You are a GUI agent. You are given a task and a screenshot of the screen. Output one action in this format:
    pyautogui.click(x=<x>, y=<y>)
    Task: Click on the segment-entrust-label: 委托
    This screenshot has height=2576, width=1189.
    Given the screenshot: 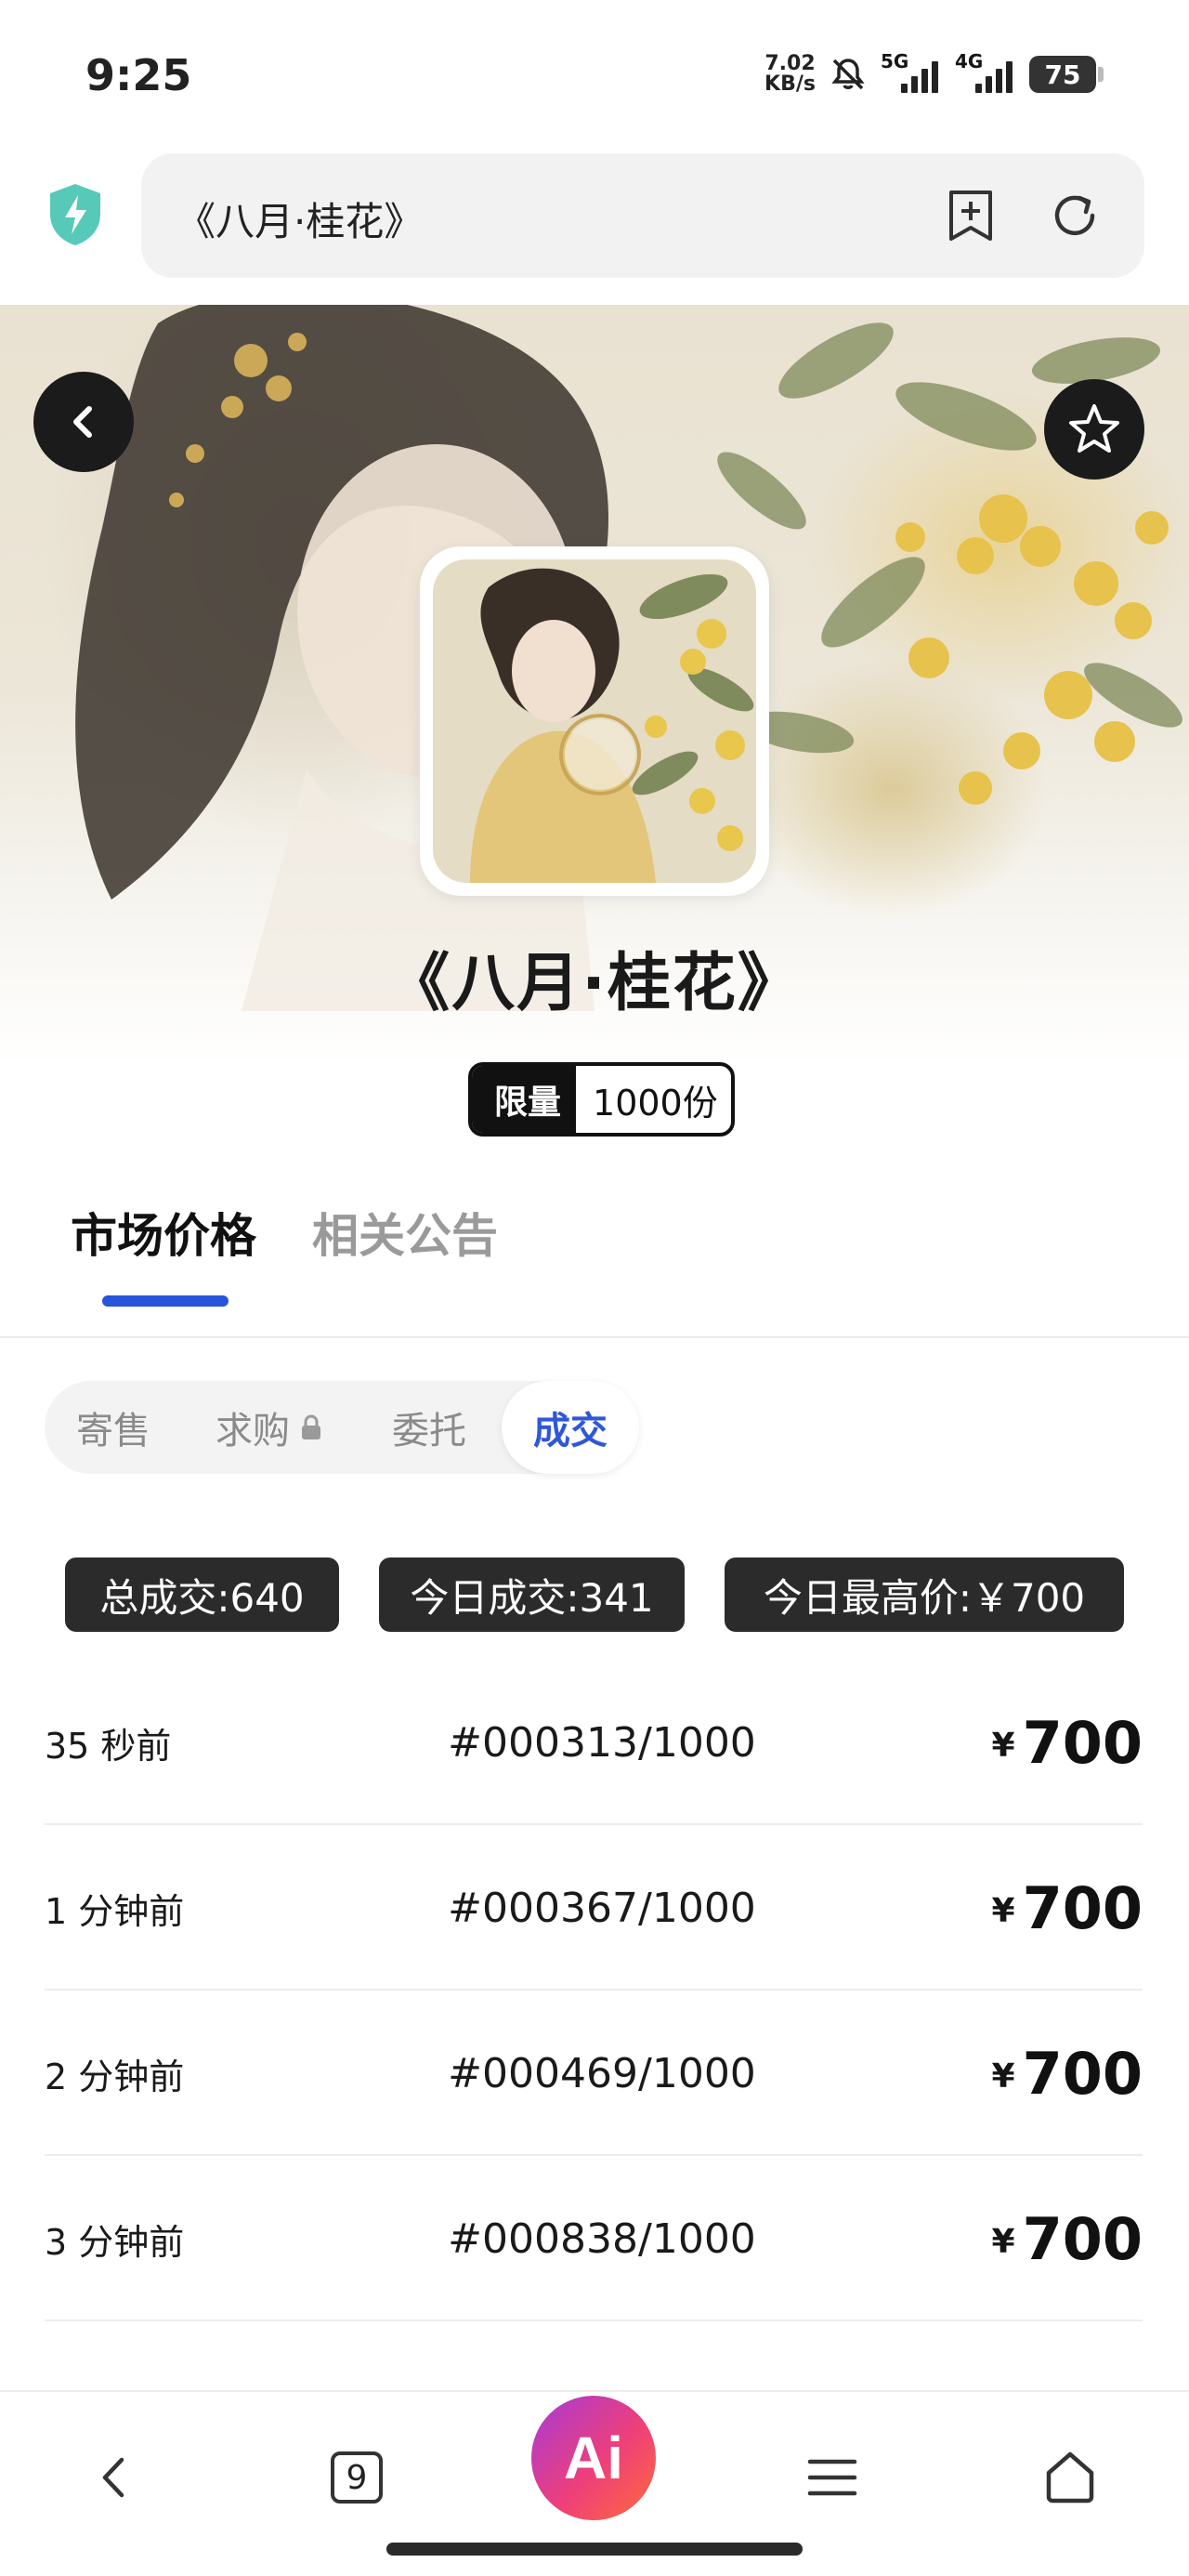 What is the action you would take?
    pyautogui.click(x=429, y=1431)
    